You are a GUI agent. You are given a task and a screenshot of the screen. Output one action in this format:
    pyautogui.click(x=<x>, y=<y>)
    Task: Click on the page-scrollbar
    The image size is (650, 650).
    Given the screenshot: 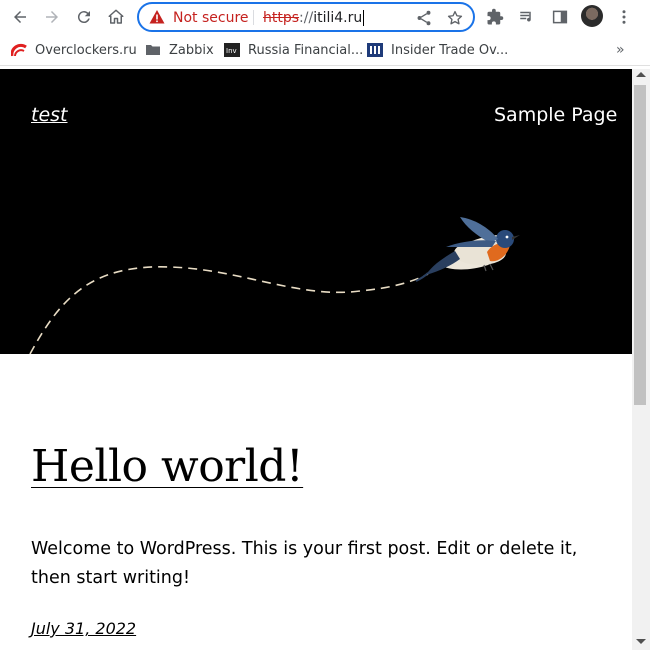 What is the action you would take?
    pyautogui.click(x=641, y=359)
    